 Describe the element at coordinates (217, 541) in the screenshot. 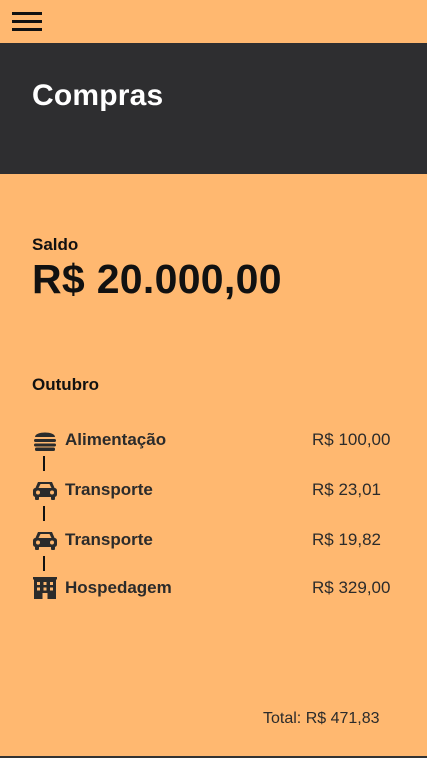

I see `transaction-row: Transporte R$ 19,82` at that location.